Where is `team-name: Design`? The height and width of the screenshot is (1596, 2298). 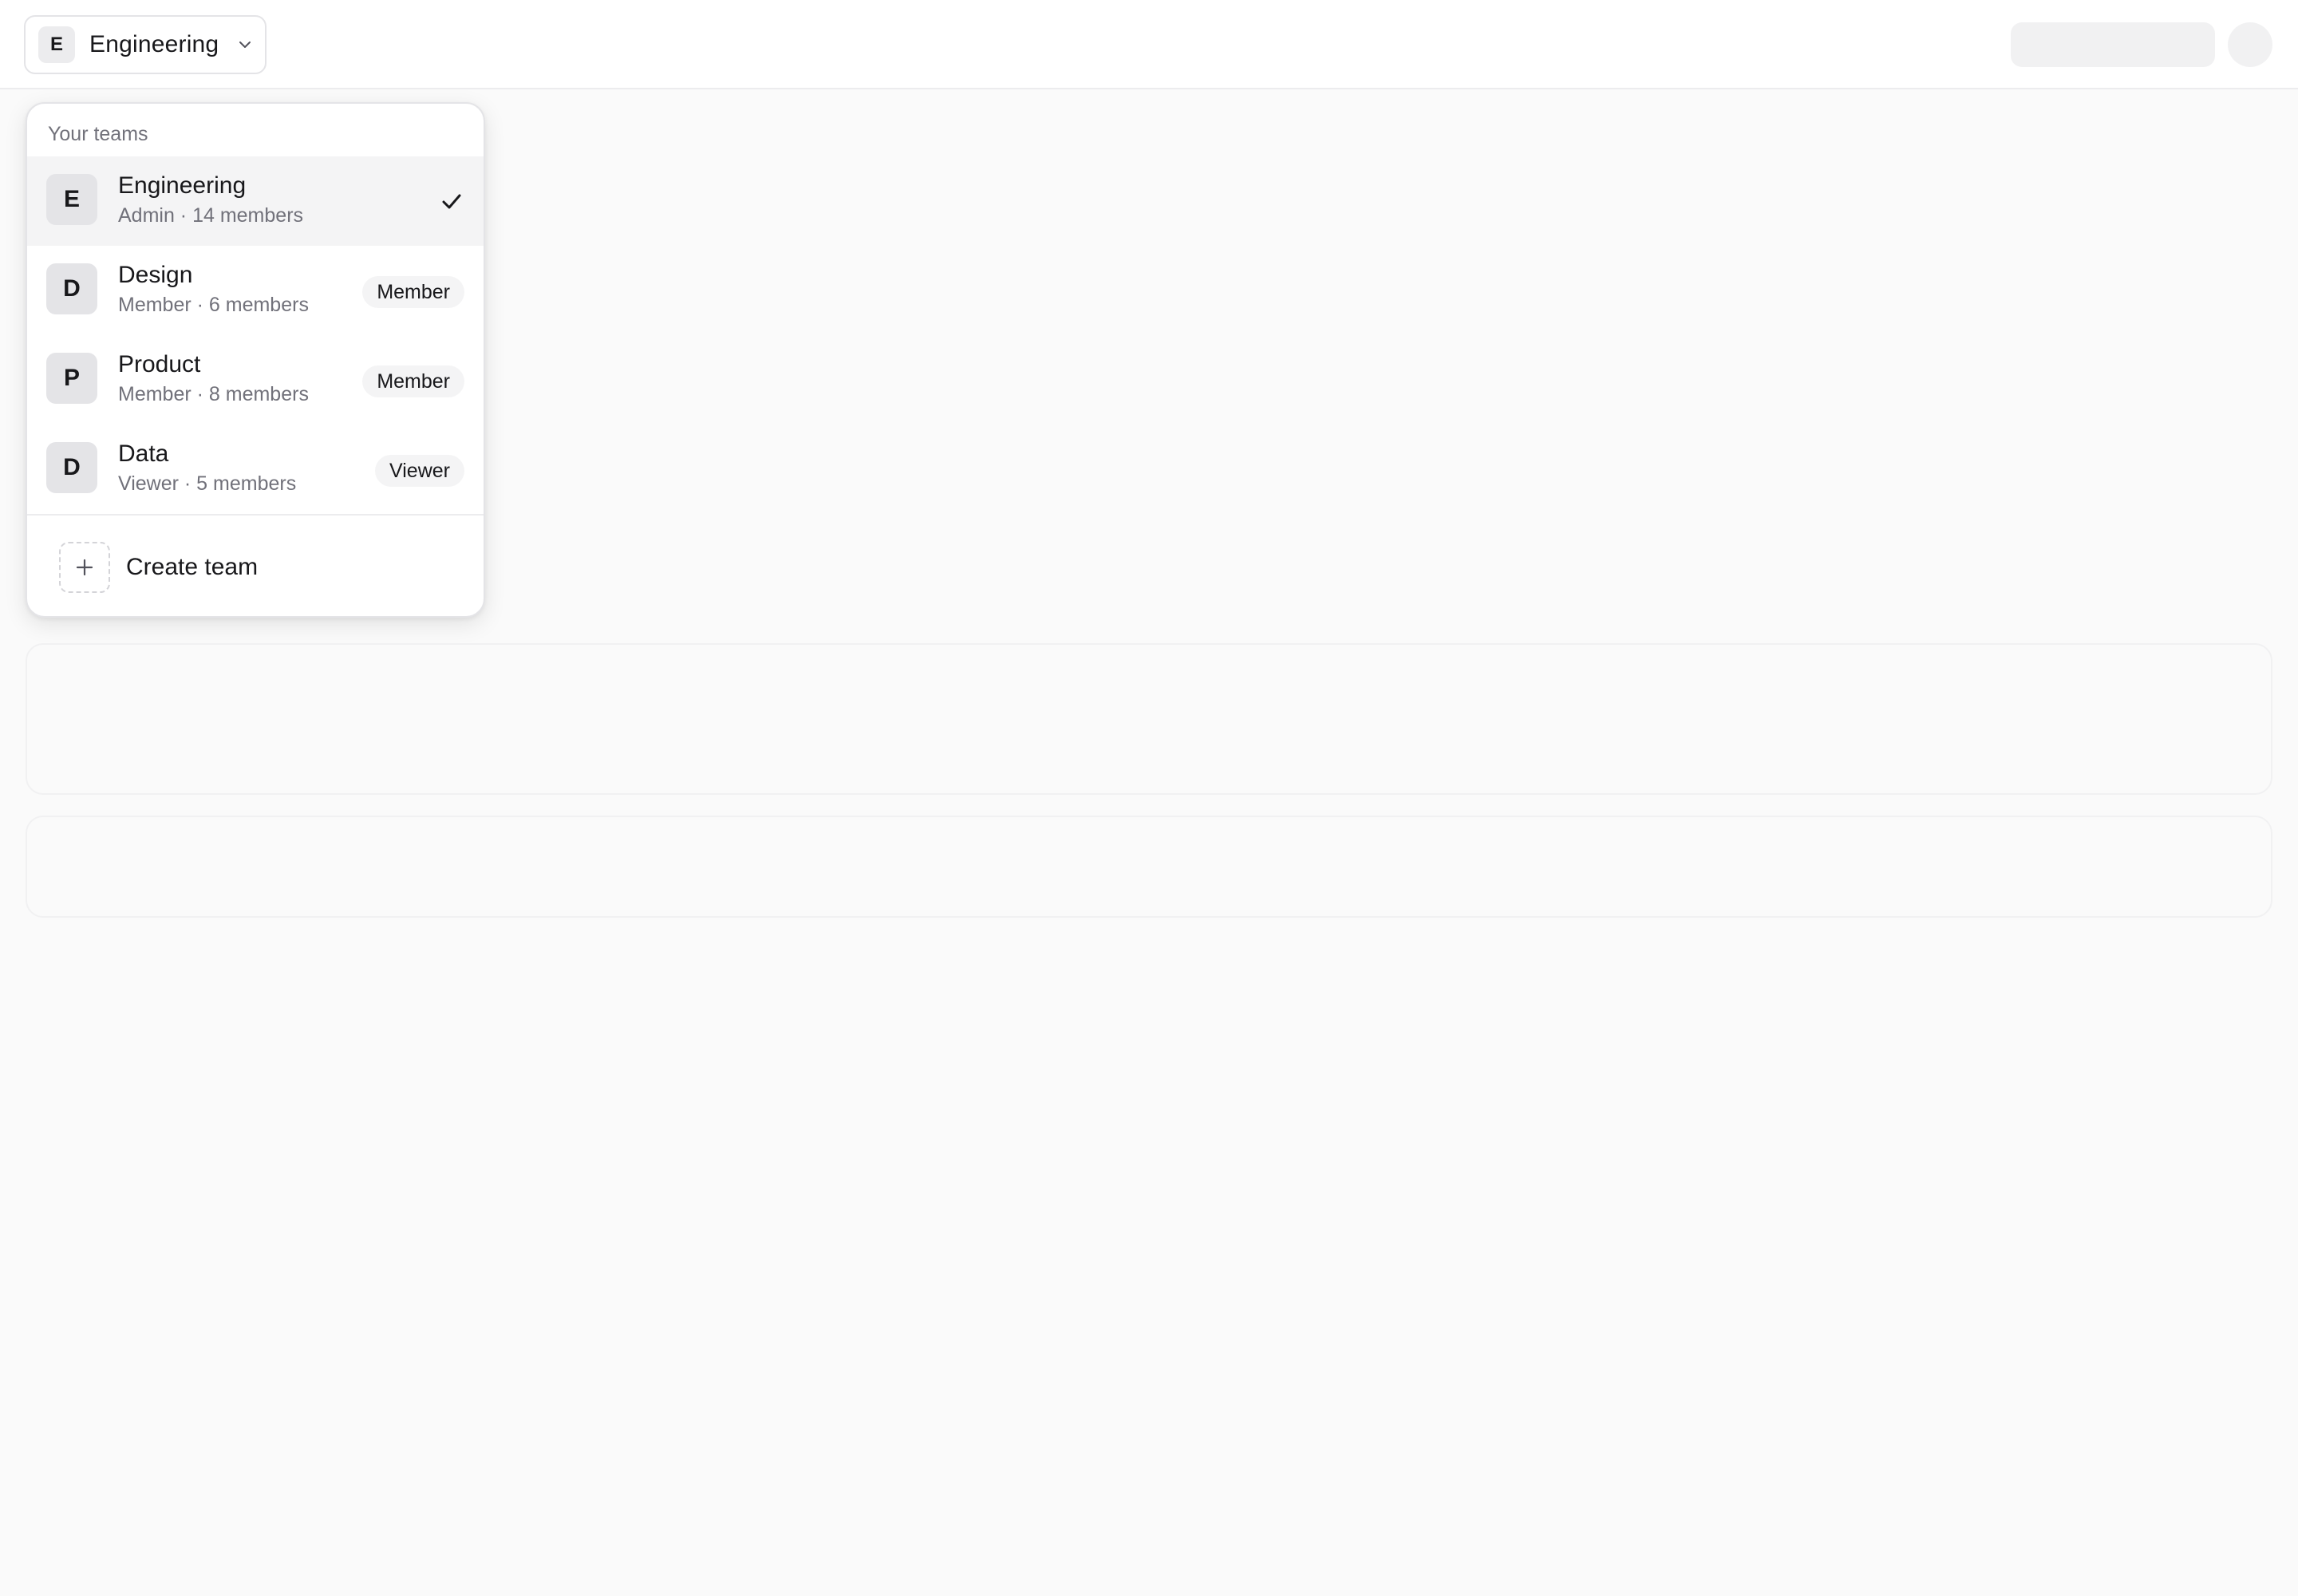 team-name: Design is located at coordinates (156, 275).